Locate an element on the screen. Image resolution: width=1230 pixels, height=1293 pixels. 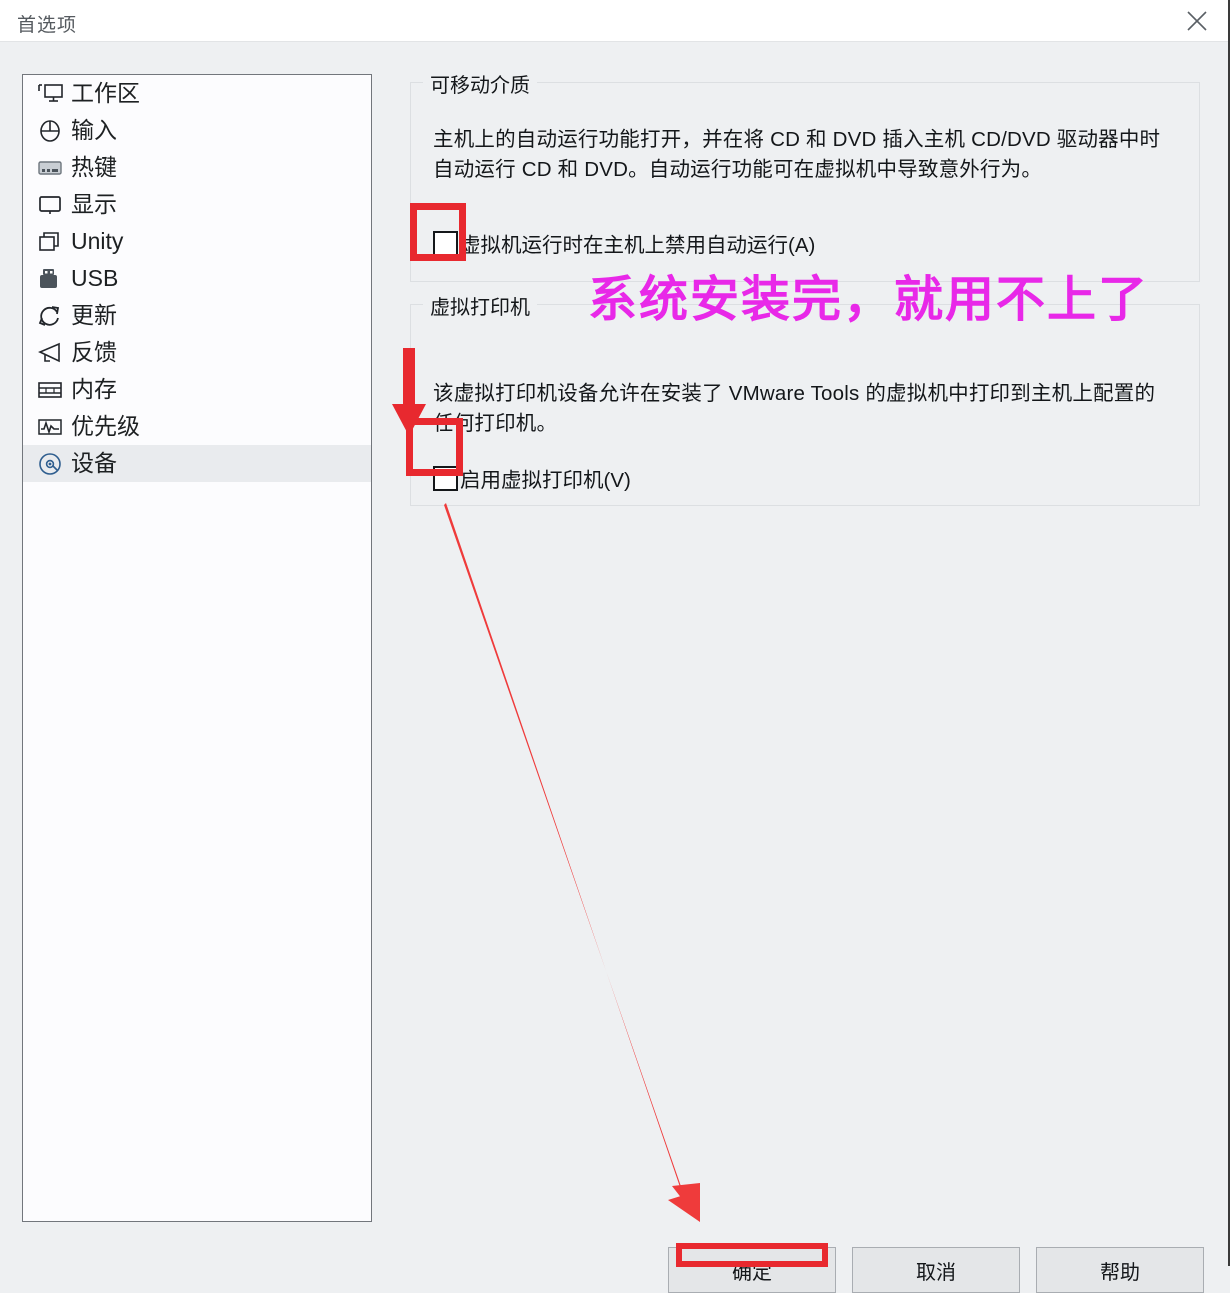
help-button: 帮助 is located at coordinates (1120, 1270).